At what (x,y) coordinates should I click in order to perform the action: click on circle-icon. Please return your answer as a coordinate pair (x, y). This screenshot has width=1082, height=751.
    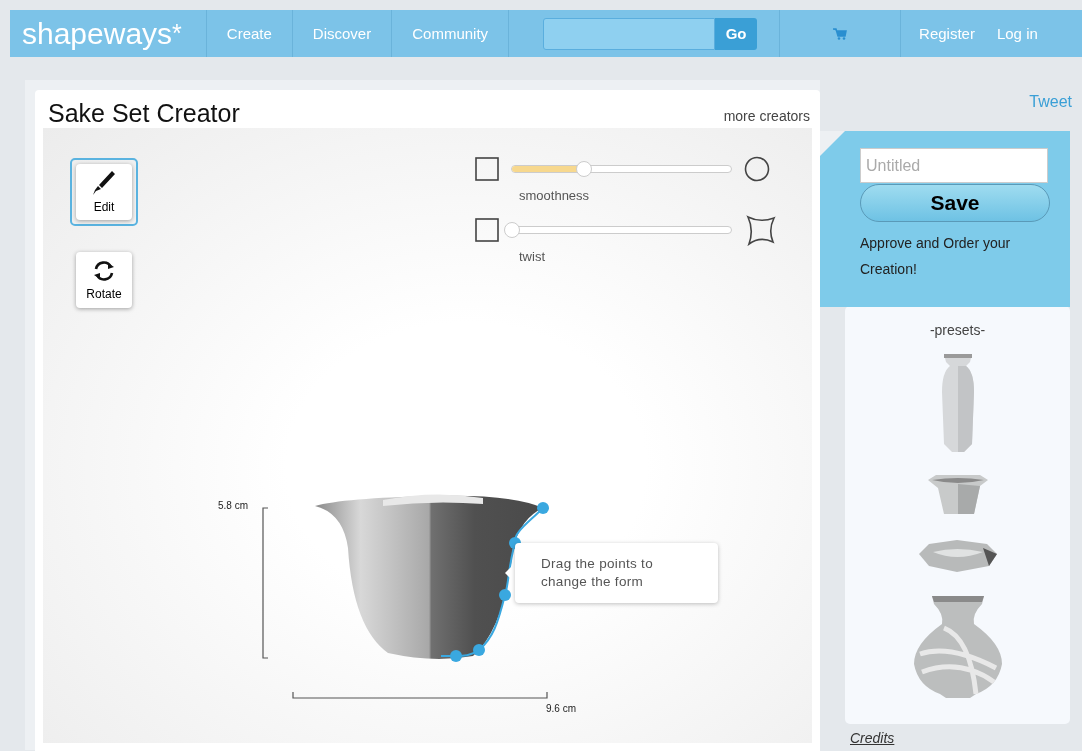
    Looking at the image, I should click on (757, 169).